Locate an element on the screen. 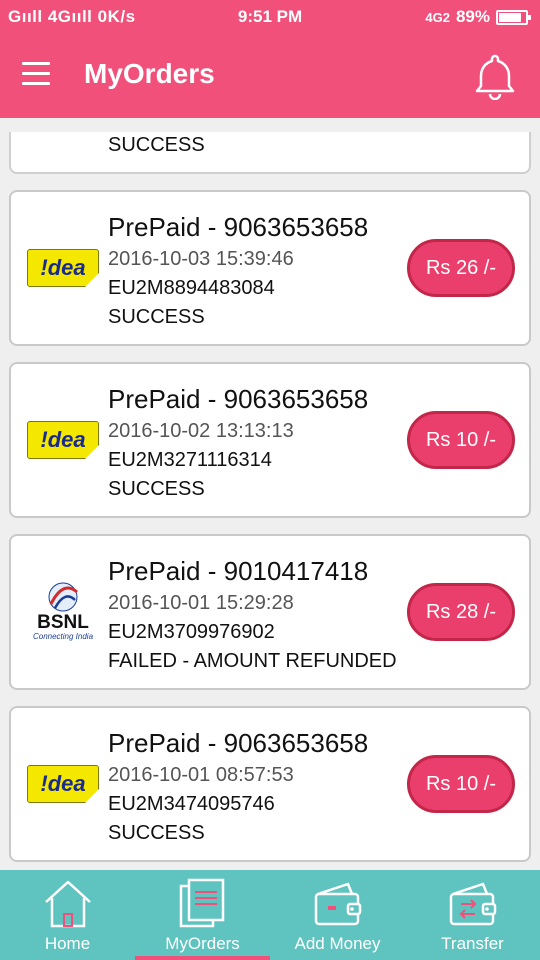  nav-add-money: Add Money is located at coordinates (337, 915).